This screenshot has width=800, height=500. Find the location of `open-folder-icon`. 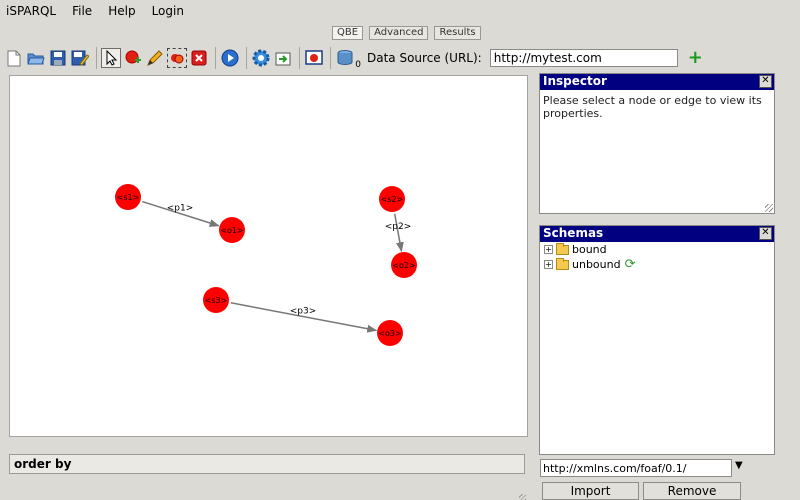

open-folder-icon is located at coordinates (36, 58).